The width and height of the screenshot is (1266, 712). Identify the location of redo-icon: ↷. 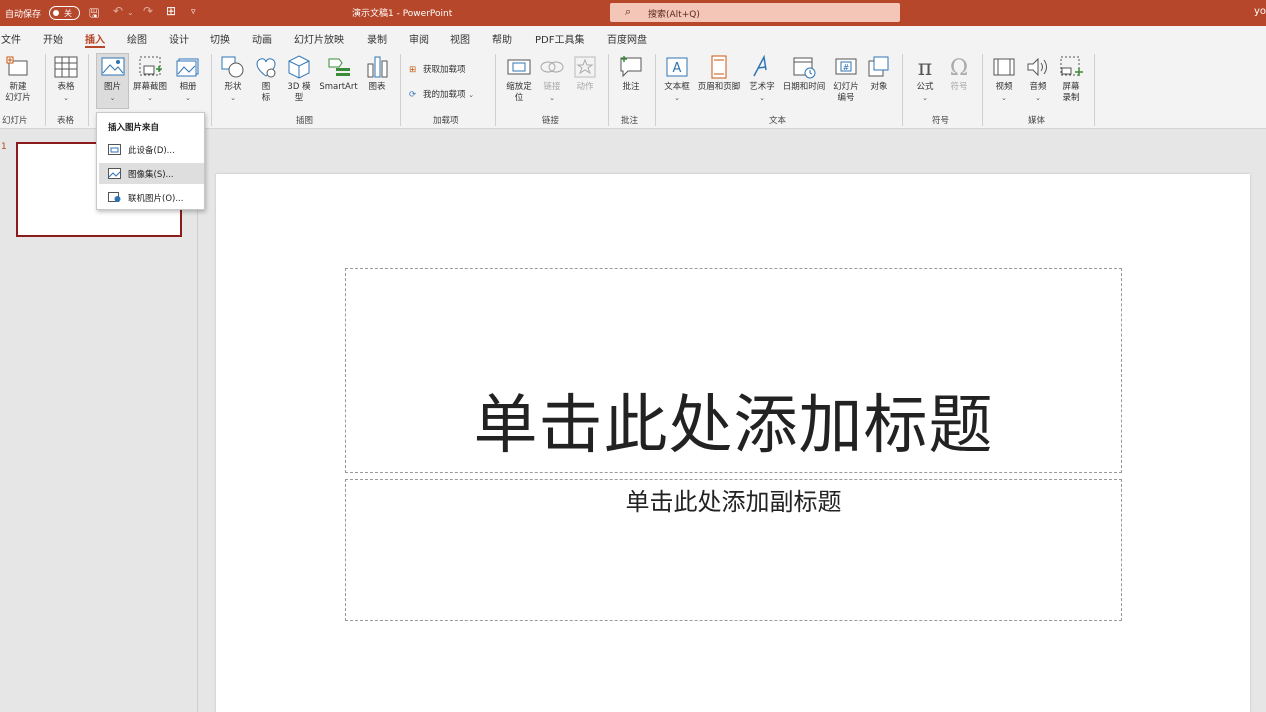
(148, 11).